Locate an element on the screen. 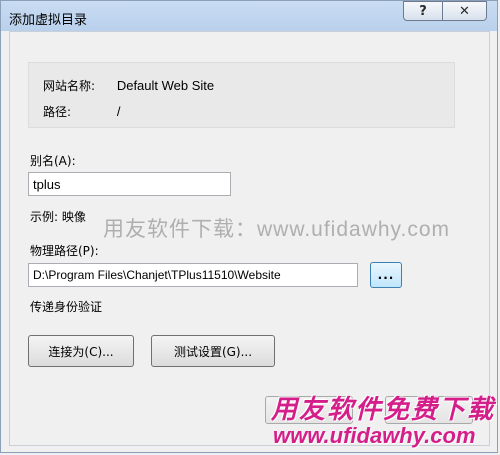 The image size is (500, 455). path-row: 路径: / is located at coordinates (81, 111).